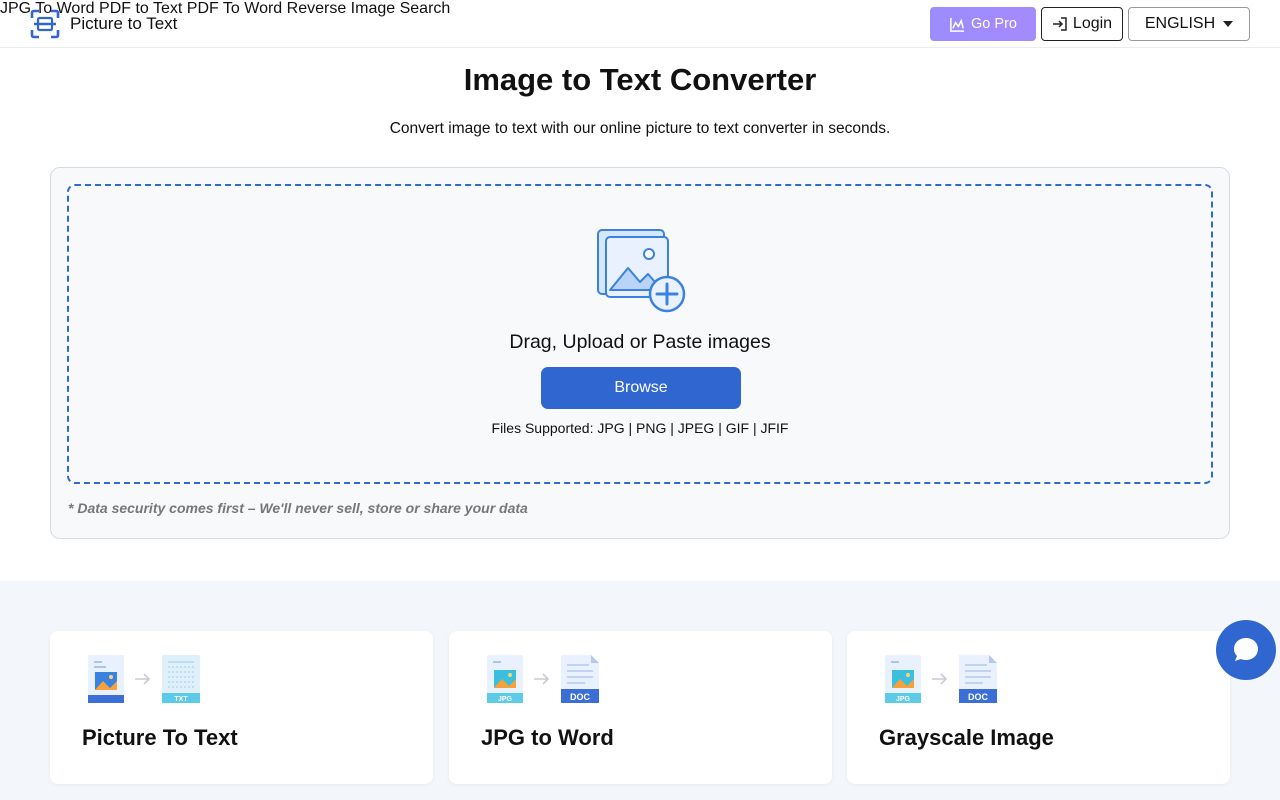 This screenshot has height=800, width=1280. I want to click on language-dropdown: ENGLISH, so click(1189, 24).